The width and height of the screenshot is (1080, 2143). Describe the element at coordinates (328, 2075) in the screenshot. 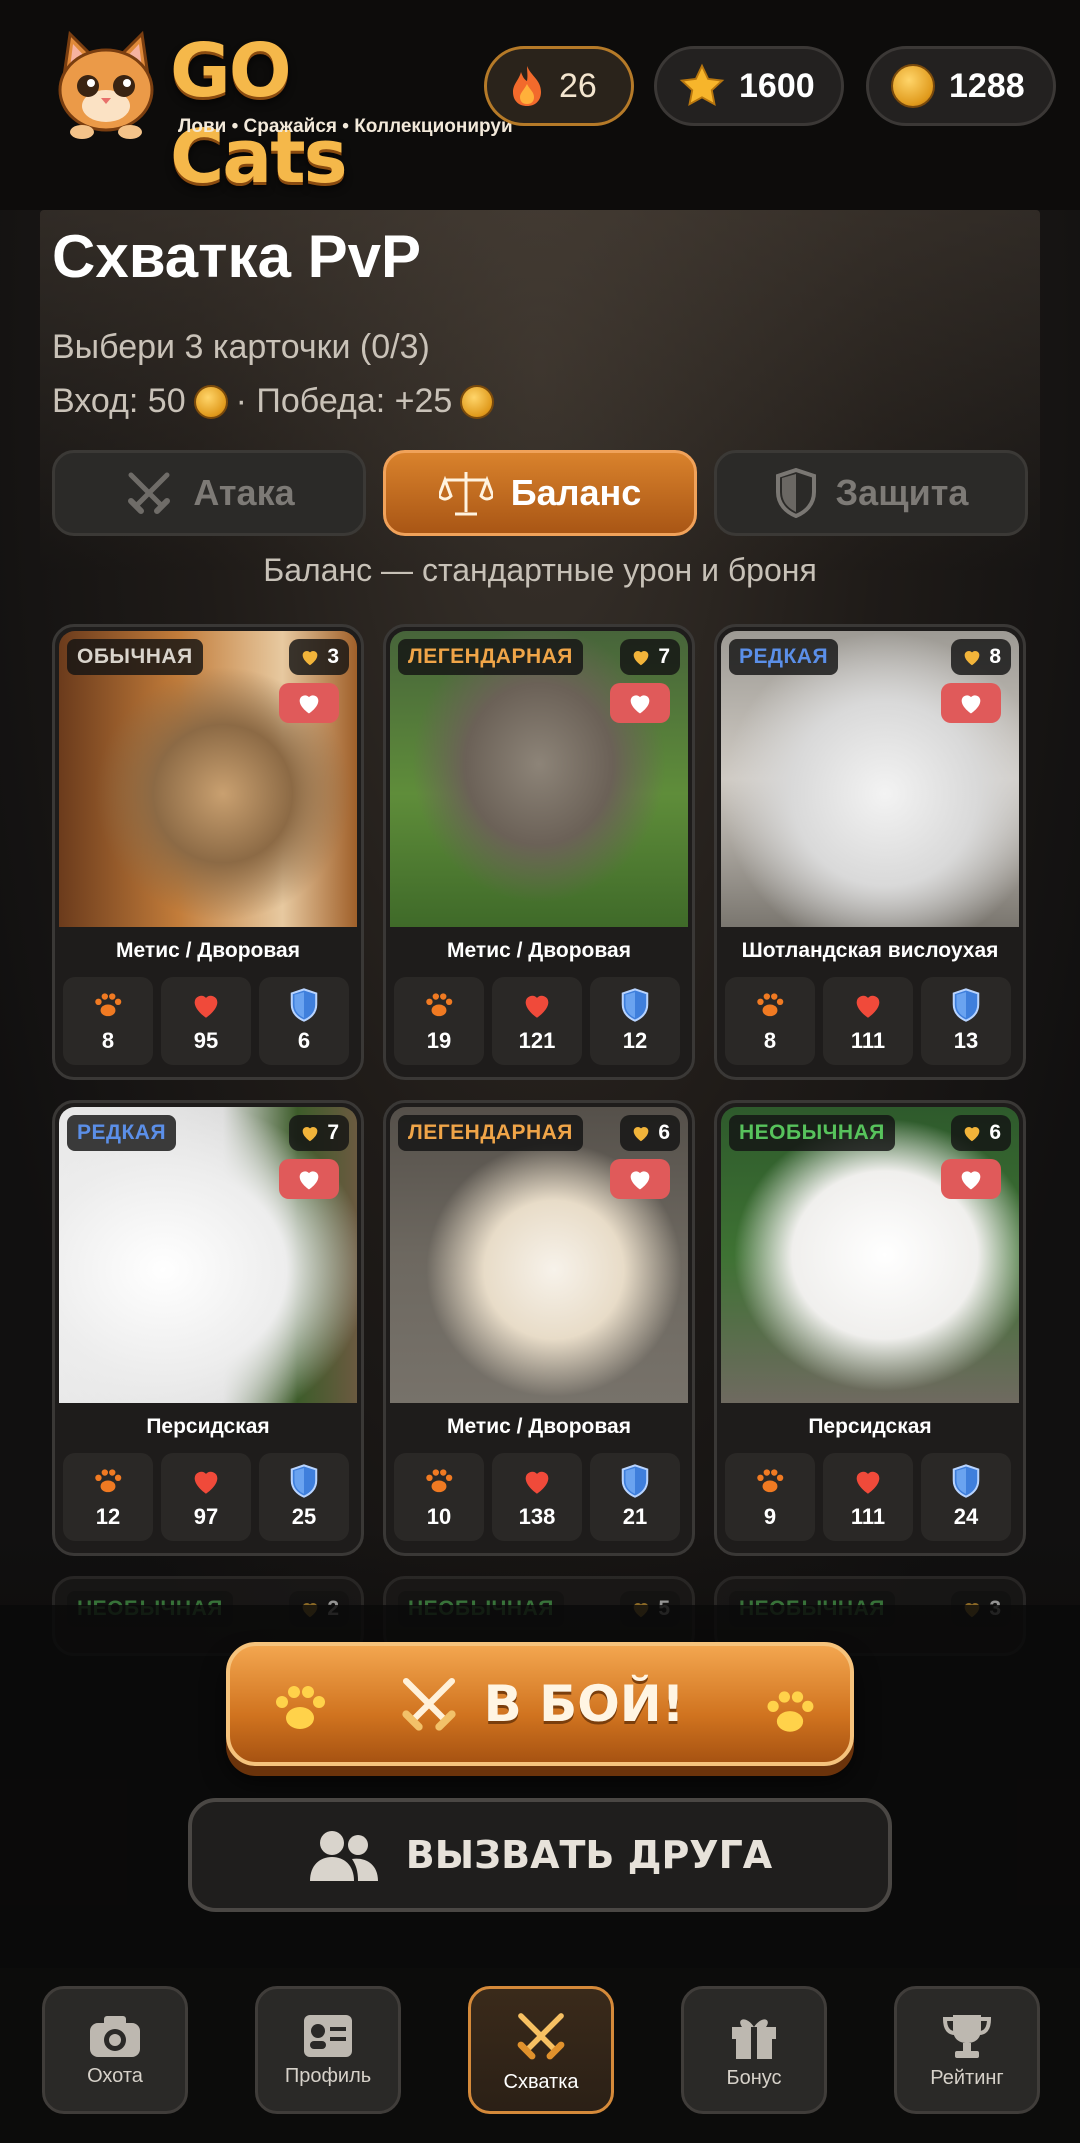

I see `nav-label: Профиль` at that location.